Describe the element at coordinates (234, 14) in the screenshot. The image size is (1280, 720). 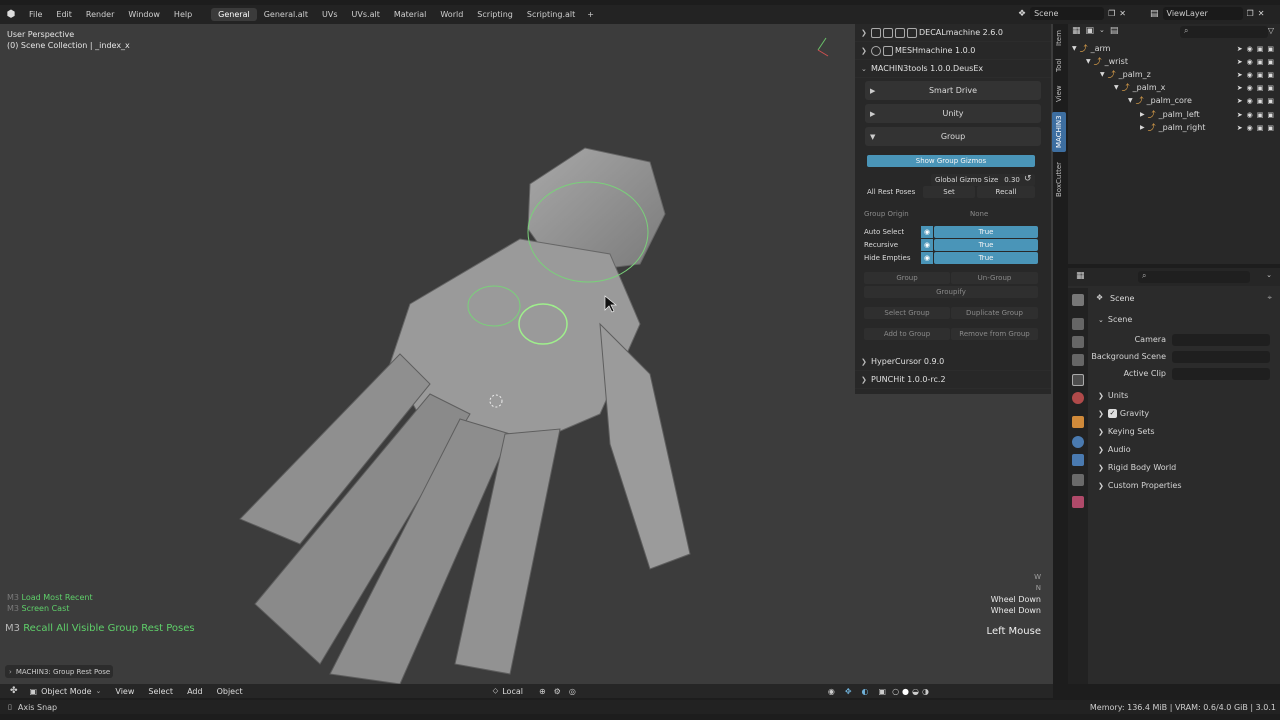
I see `workspace-tab-general: General` at that location.